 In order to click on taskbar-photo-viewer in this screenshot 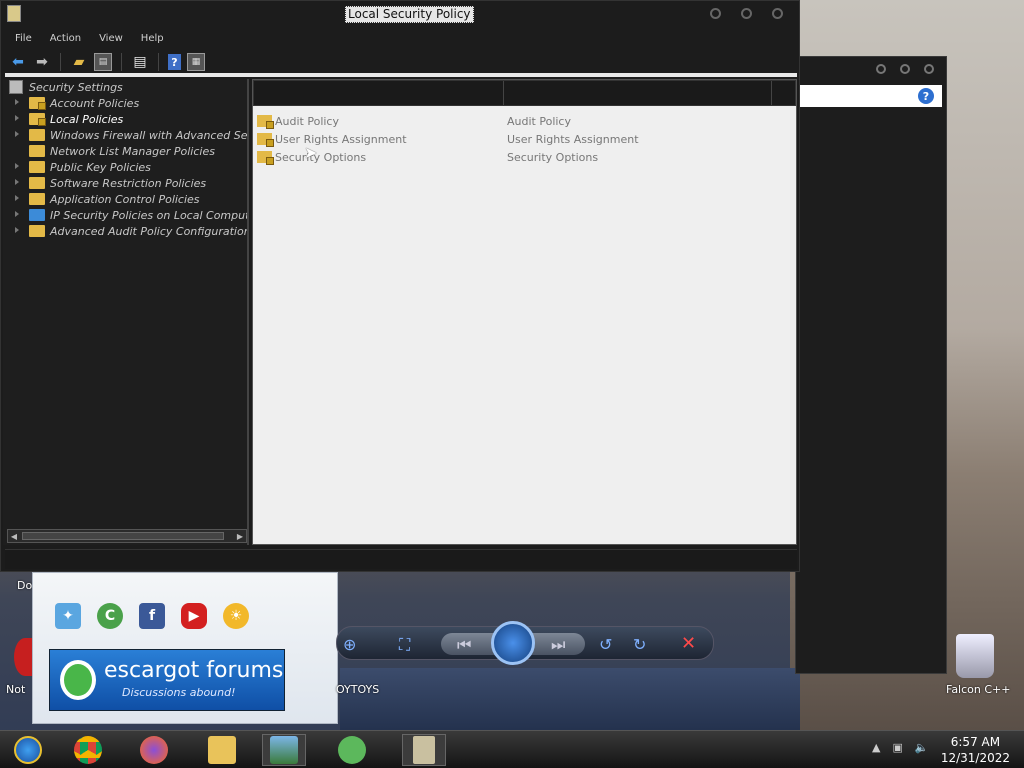, I will do `click(284, 750)`.